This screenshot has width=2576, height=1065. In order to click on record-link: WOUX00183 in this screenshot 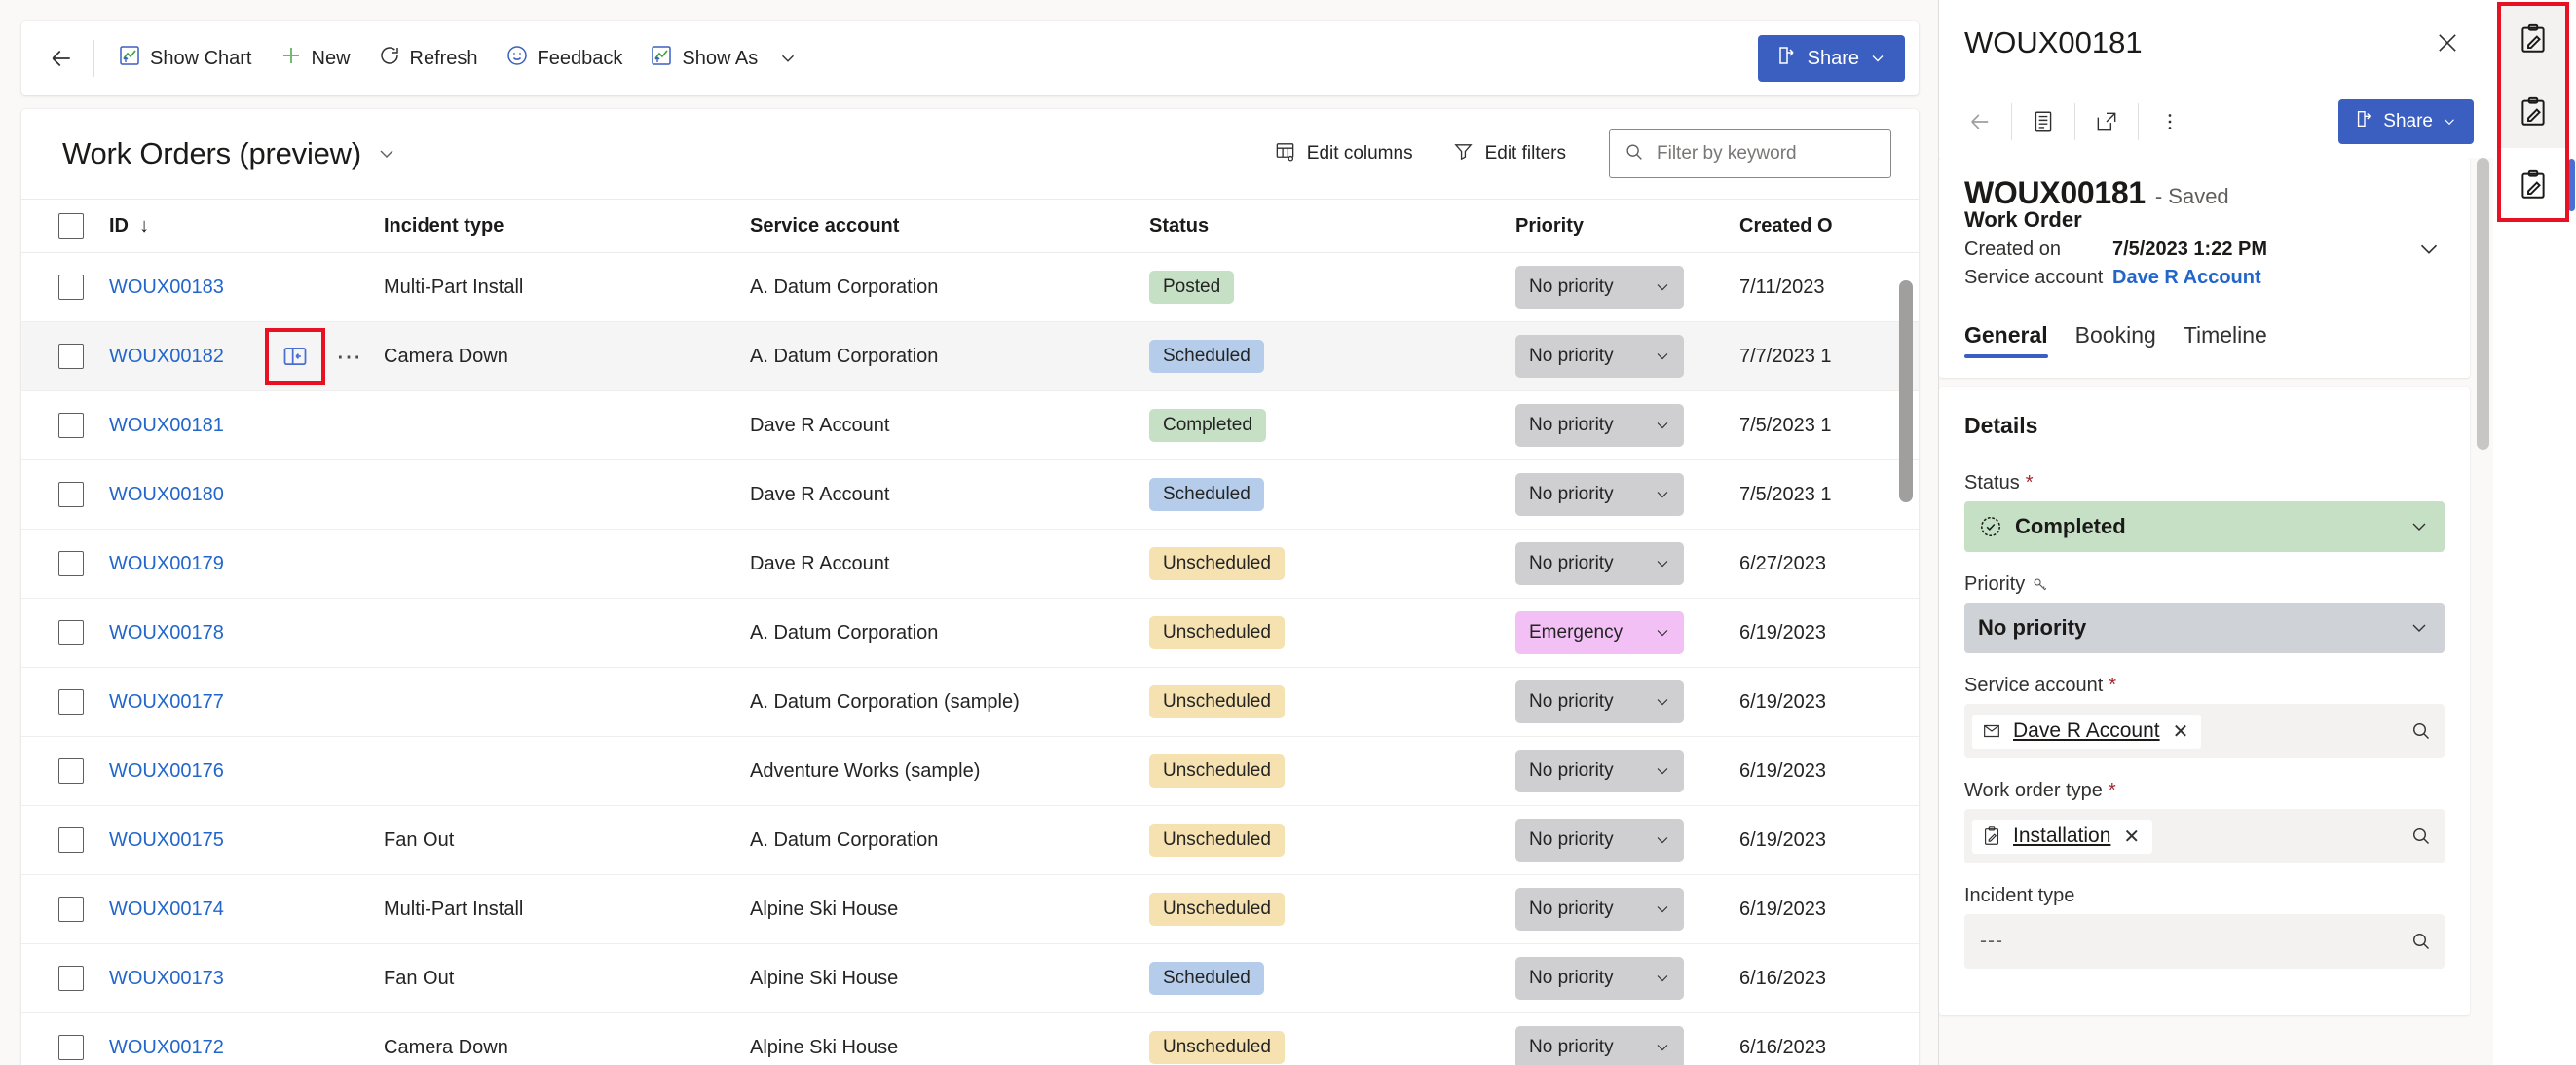, I will do `click(166, 287)`.